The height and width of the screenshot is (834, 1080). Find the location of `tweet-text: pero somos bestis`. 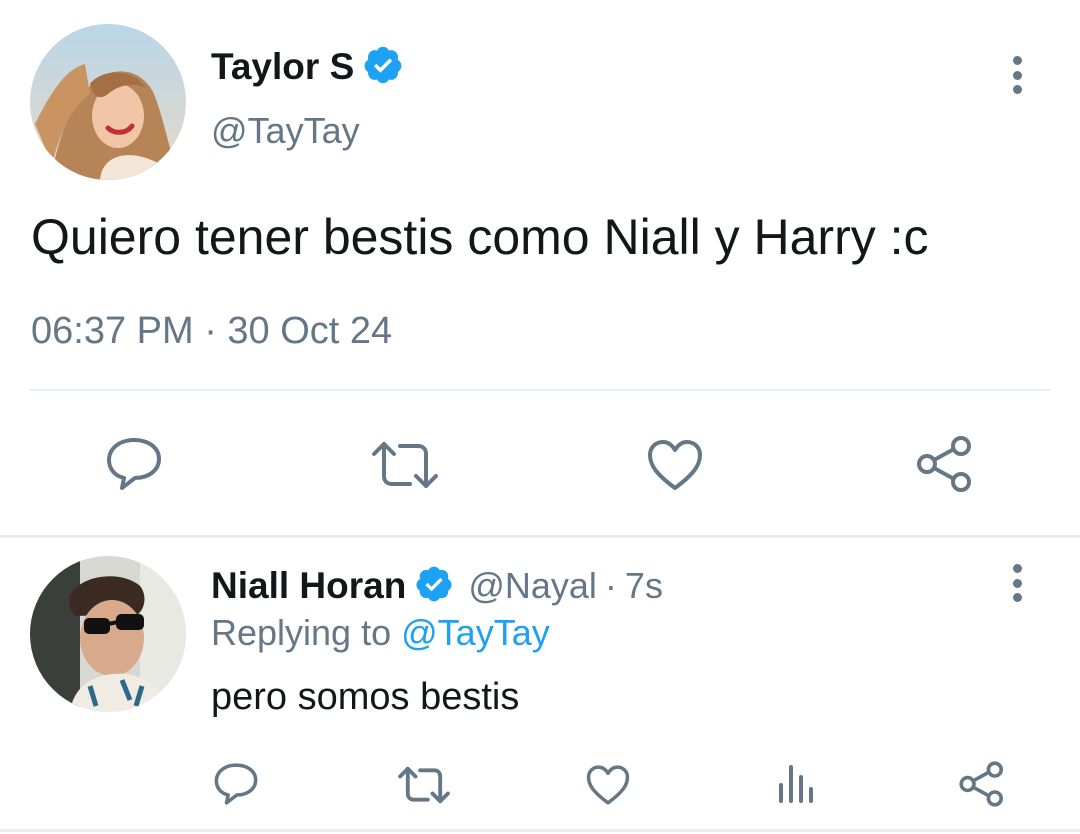

tweet-text: pero somos bestis is located at coordinates (365, 697).